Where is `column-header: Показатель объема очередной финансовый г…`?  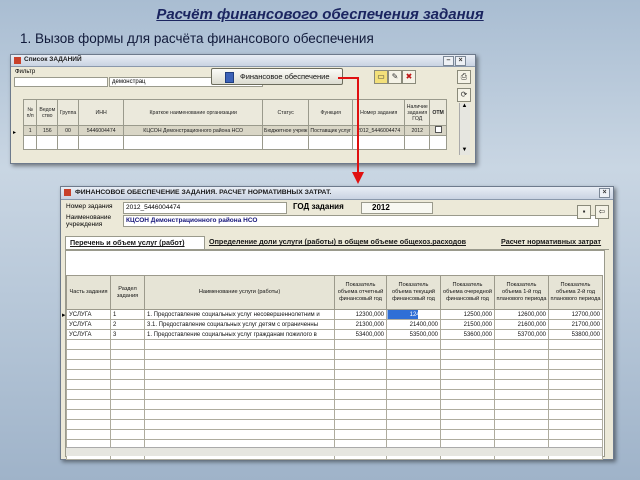
column-header: Показатель объема очередной финансовый г… is located at coordinates (467, 292).